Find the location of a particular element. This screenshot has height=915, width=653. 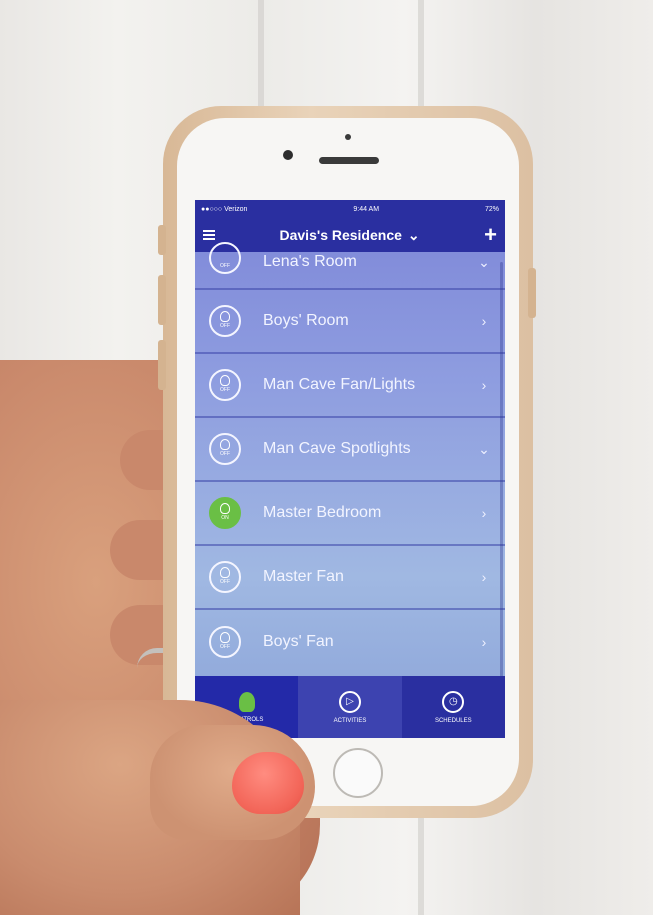

list-item: ON Master Bedroom › is located at coordinates (350, 514).